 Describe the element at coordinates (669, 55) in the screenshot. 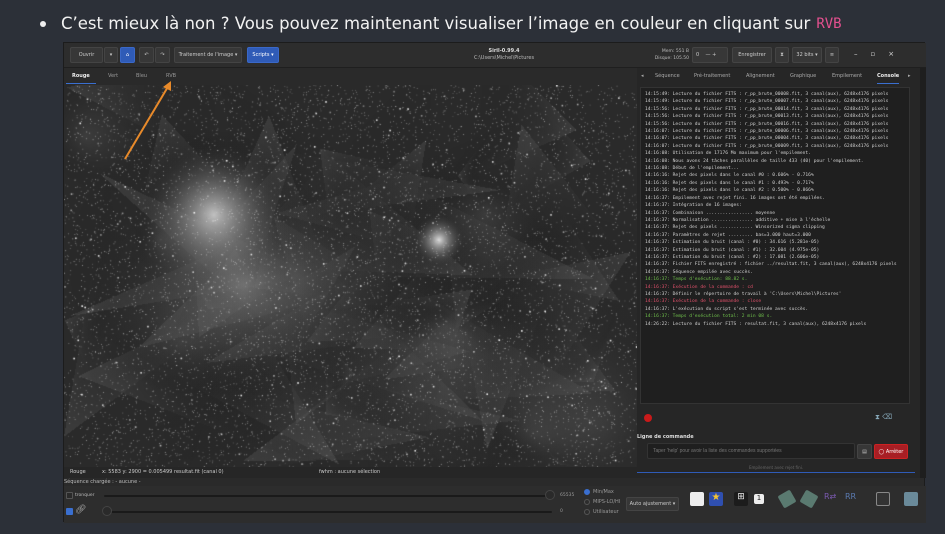

I see `memory-disk-info: Mem: 551 B Disque: 105.50` at that location.